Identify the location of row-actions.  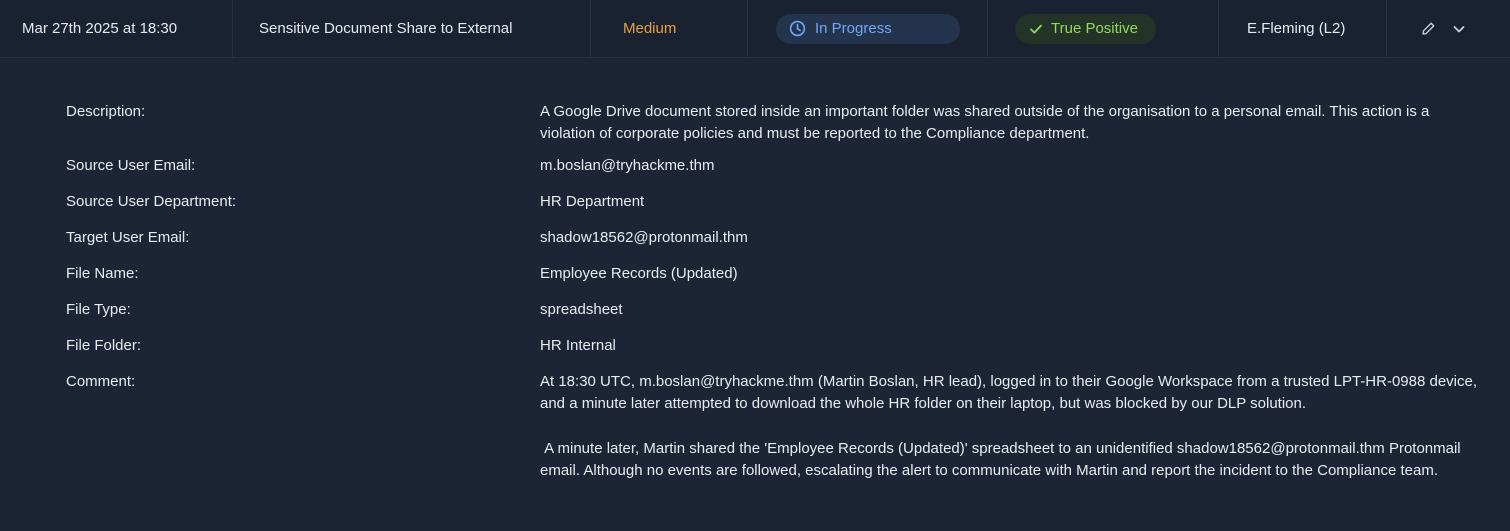
(1448, 28).